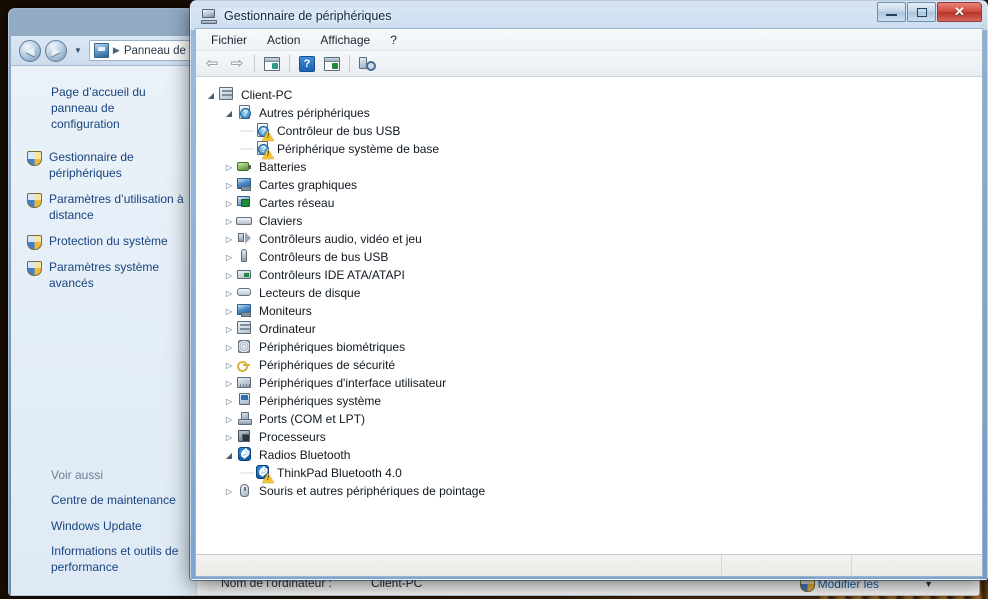 This screenshot has width=988, height=599. What do you see at coordinates (589, 221) in the screenshot?
I see `tree-node: ▷ Claviers` at bounding box center [589, 221].